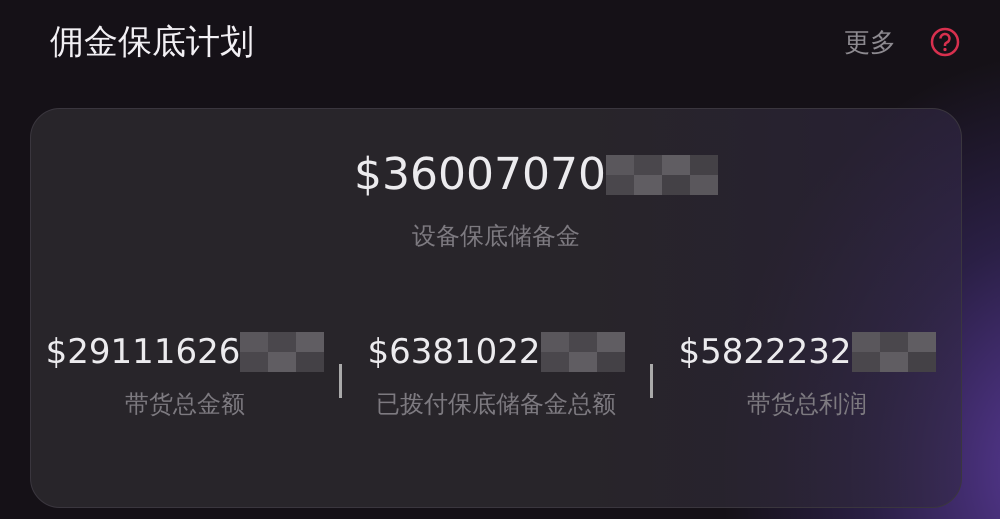 The height and width of the screenshot is (519, 1000). I want to click on stat-label: 已拨付保底储备金总额, so click(496, 404).